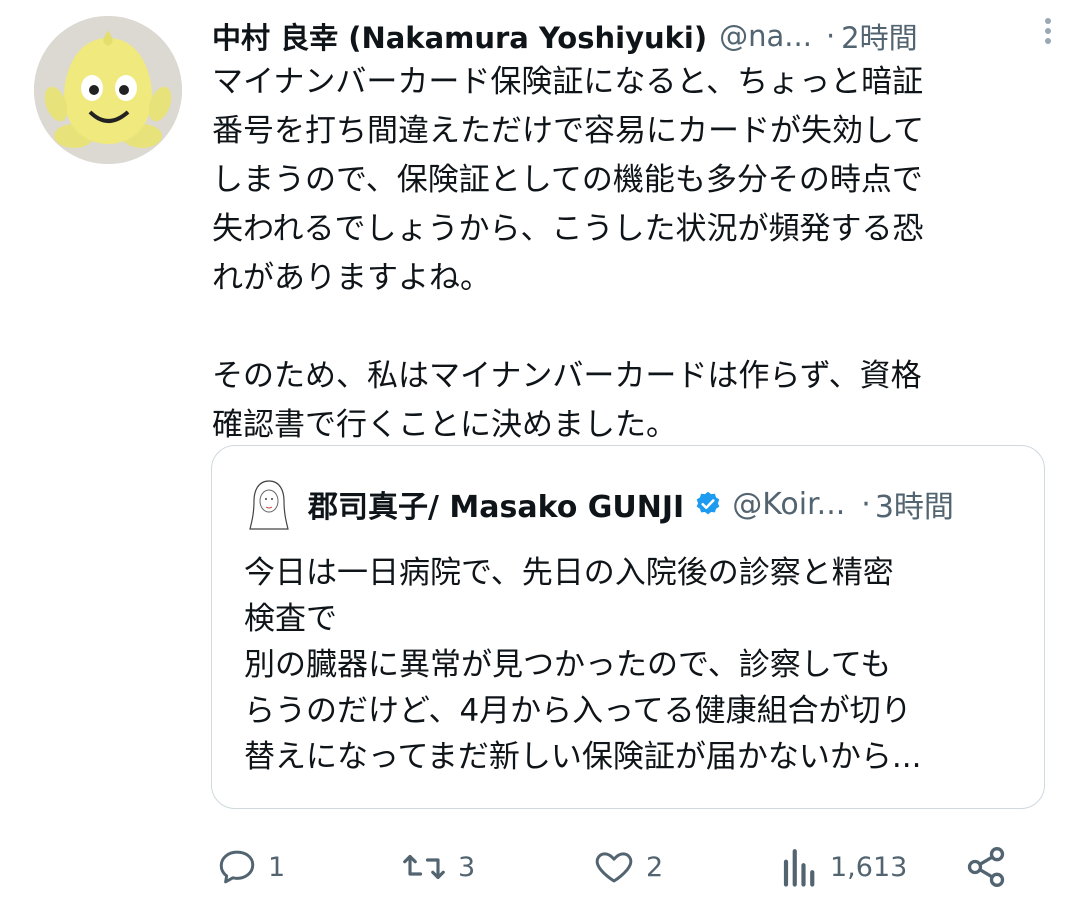 This screenshot has height=913, width=1074. I want to click on quoted-tweet-time: 3時間, so click(914, 504).